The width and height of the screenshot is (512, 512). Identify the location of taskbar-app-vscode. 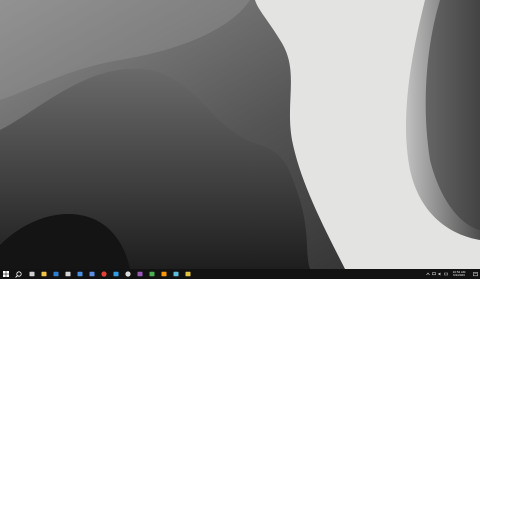
(116, 274).